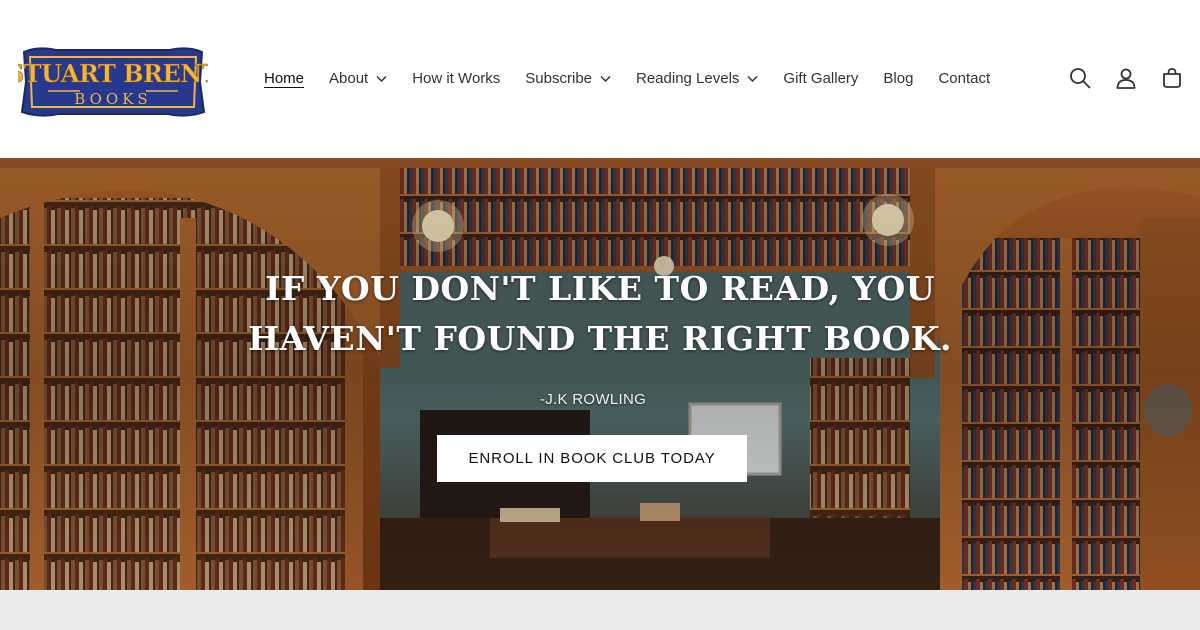 Image resolution: width=1200 pixels, height=630 pixels. What do you see at coordinates (600, 288) in the screenshot?
I see `hero-quote-line: IF YOU DON'T LIKE TO READ, YOU` at bounding box center [600, 288].